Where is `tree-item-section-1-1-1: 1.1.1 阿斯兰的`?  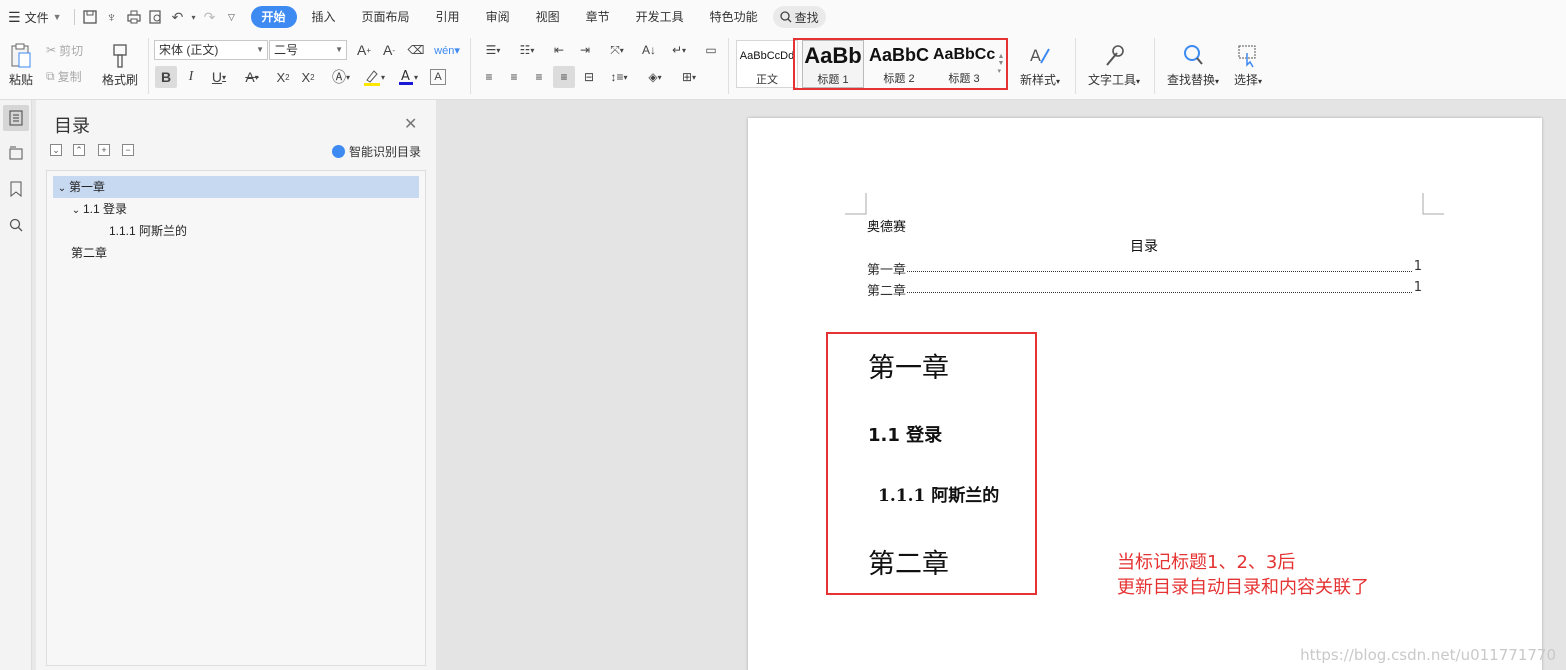 tree-item-section-1-1-1: 1.1.1 阿斯兰的 is located at coordinates (264, 231).